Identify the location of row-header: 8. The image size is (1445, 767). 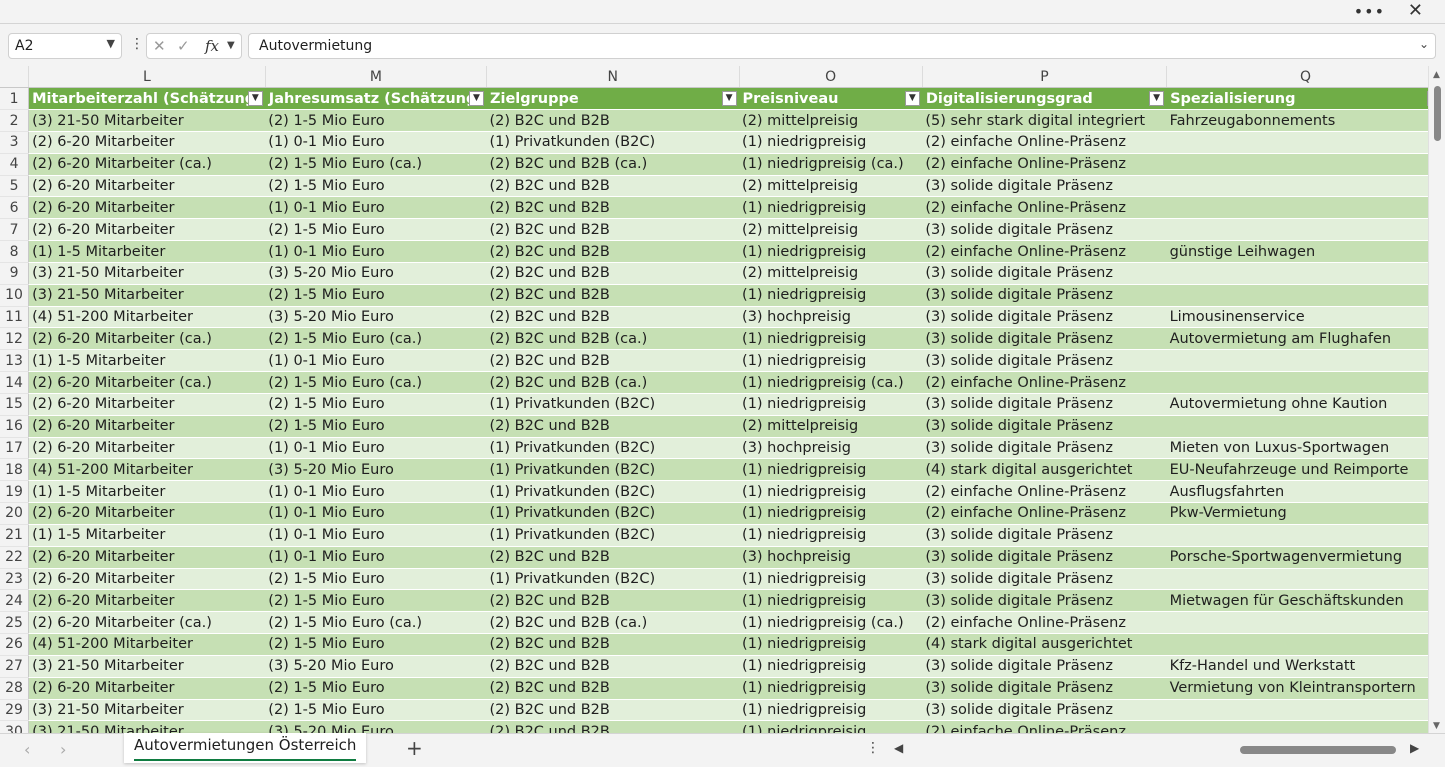
(15, 251).